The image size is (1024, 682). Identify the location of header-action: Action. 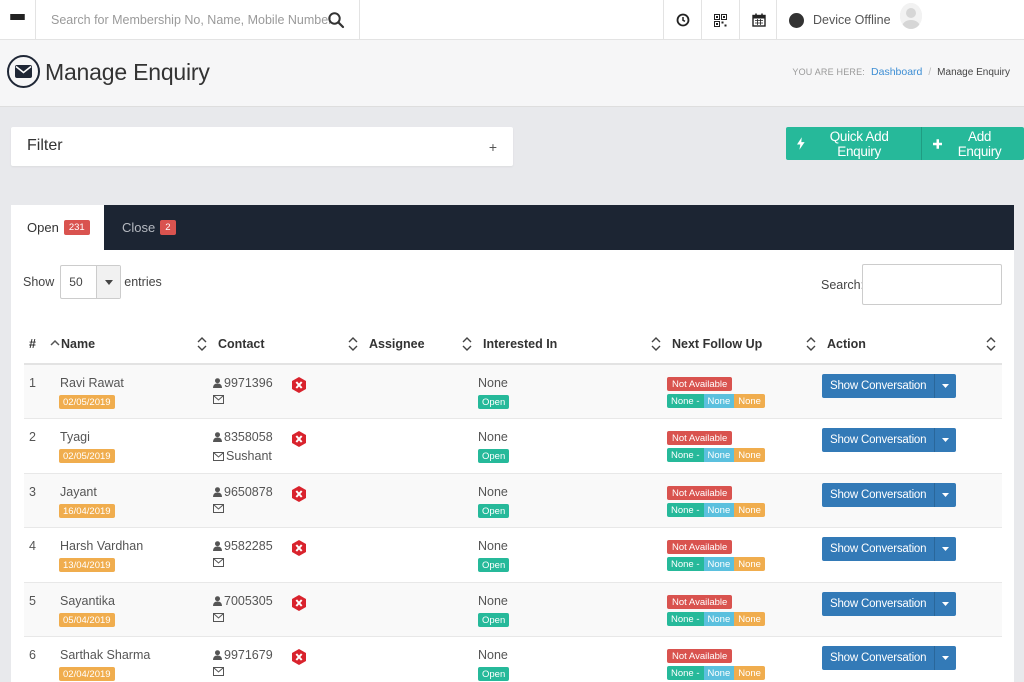
(912, 344).